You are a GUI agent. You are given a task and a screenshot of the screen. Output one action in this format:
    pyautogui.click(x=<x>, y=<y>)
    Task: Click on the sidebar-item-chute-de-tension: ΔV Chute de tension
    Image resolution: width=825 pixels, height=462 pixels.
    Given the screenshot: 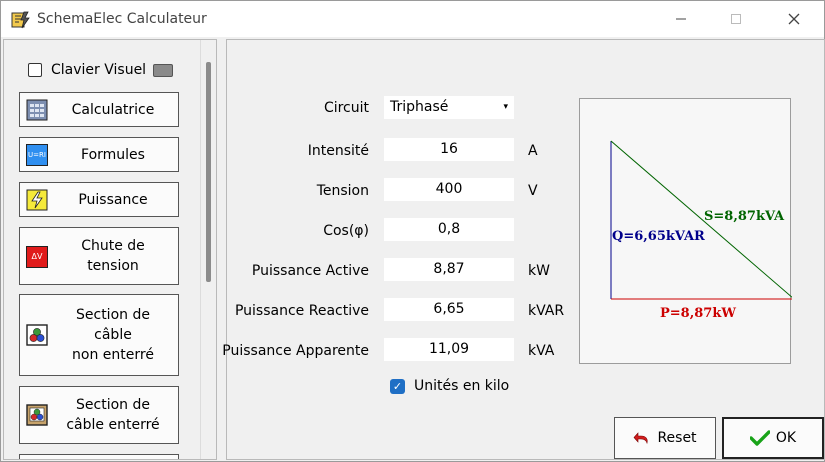 What is the action you would take?
    pyautogui.click(x=99, y=256)
    